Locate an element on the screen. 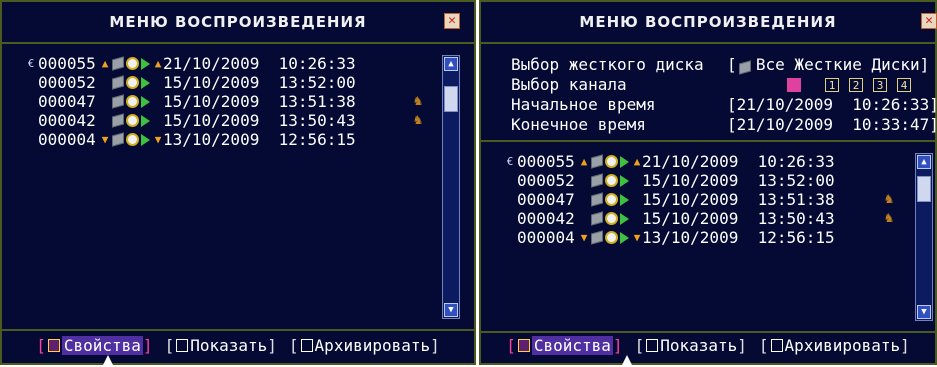  hdd-select-value: [ Все Жесткие Диски] is located at coordinates (828, 64).